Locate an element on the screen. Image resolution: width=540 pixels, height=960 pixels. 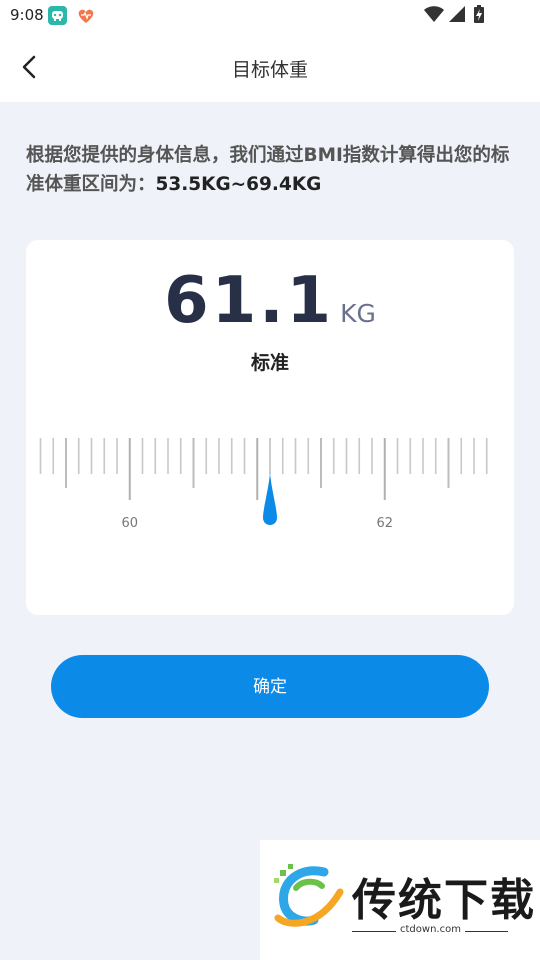
status-time: 9:08 is located at coordinates (27, 15).